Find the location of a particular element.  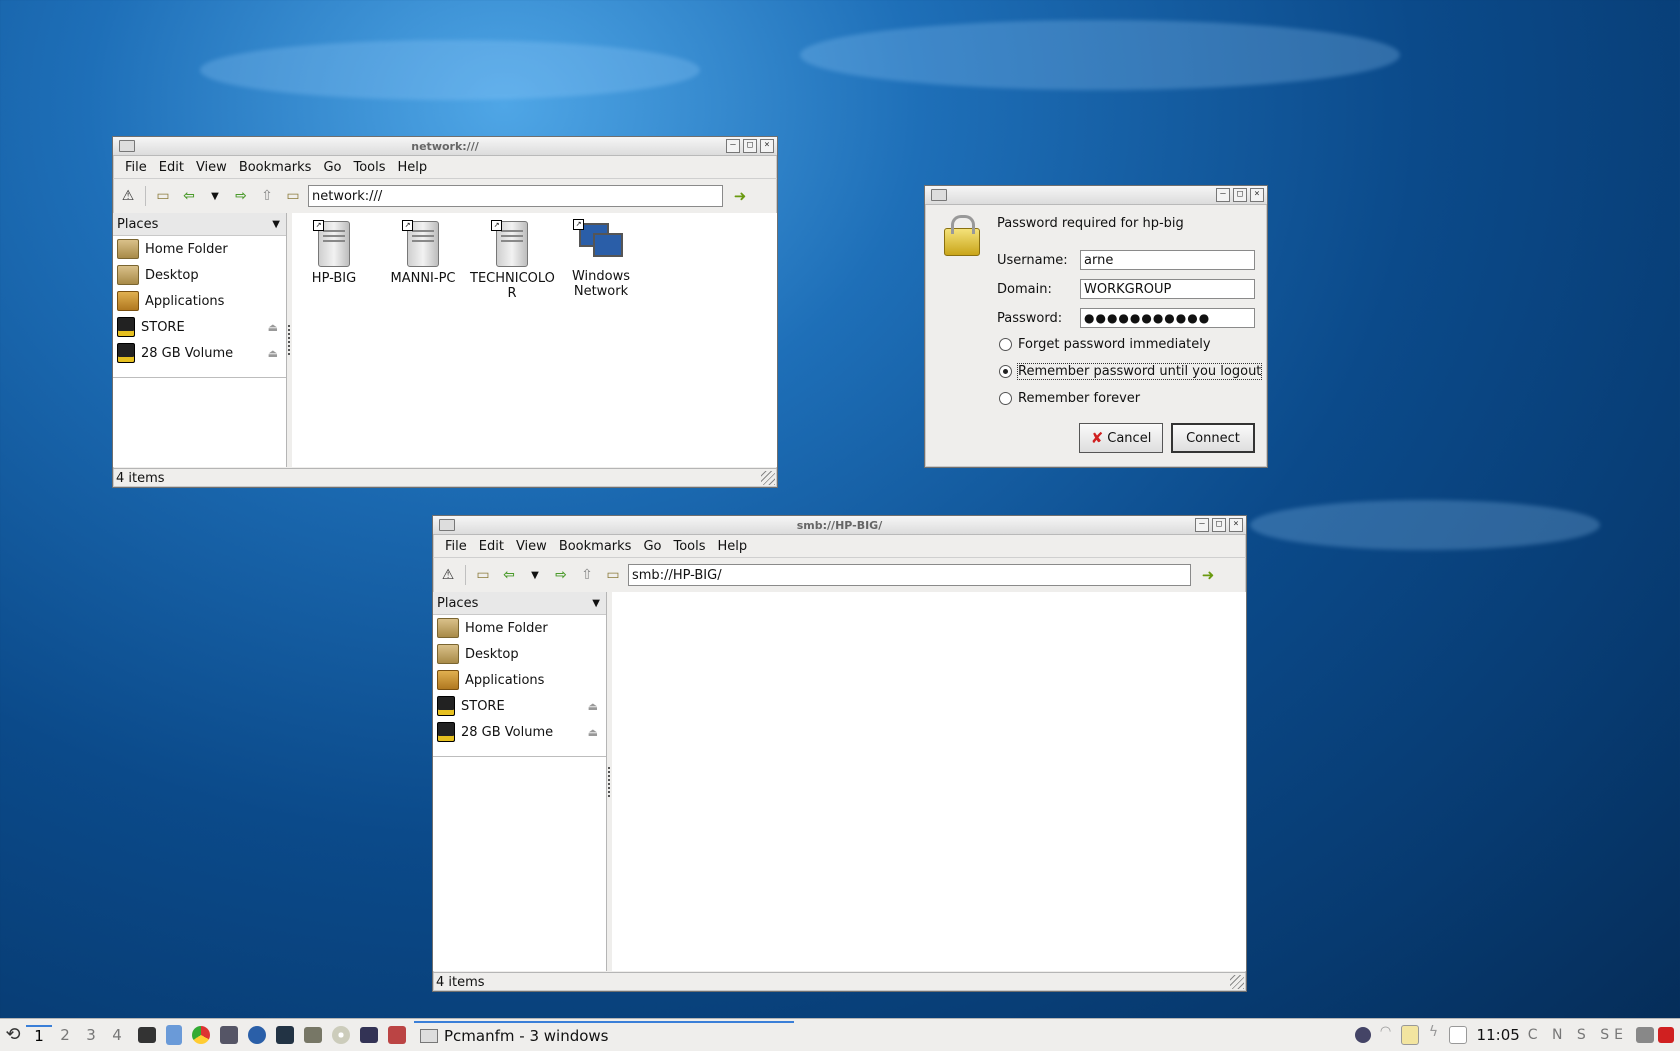

network-item-windows-network: ↗ Windows Network is located at coordinates (601, 259).